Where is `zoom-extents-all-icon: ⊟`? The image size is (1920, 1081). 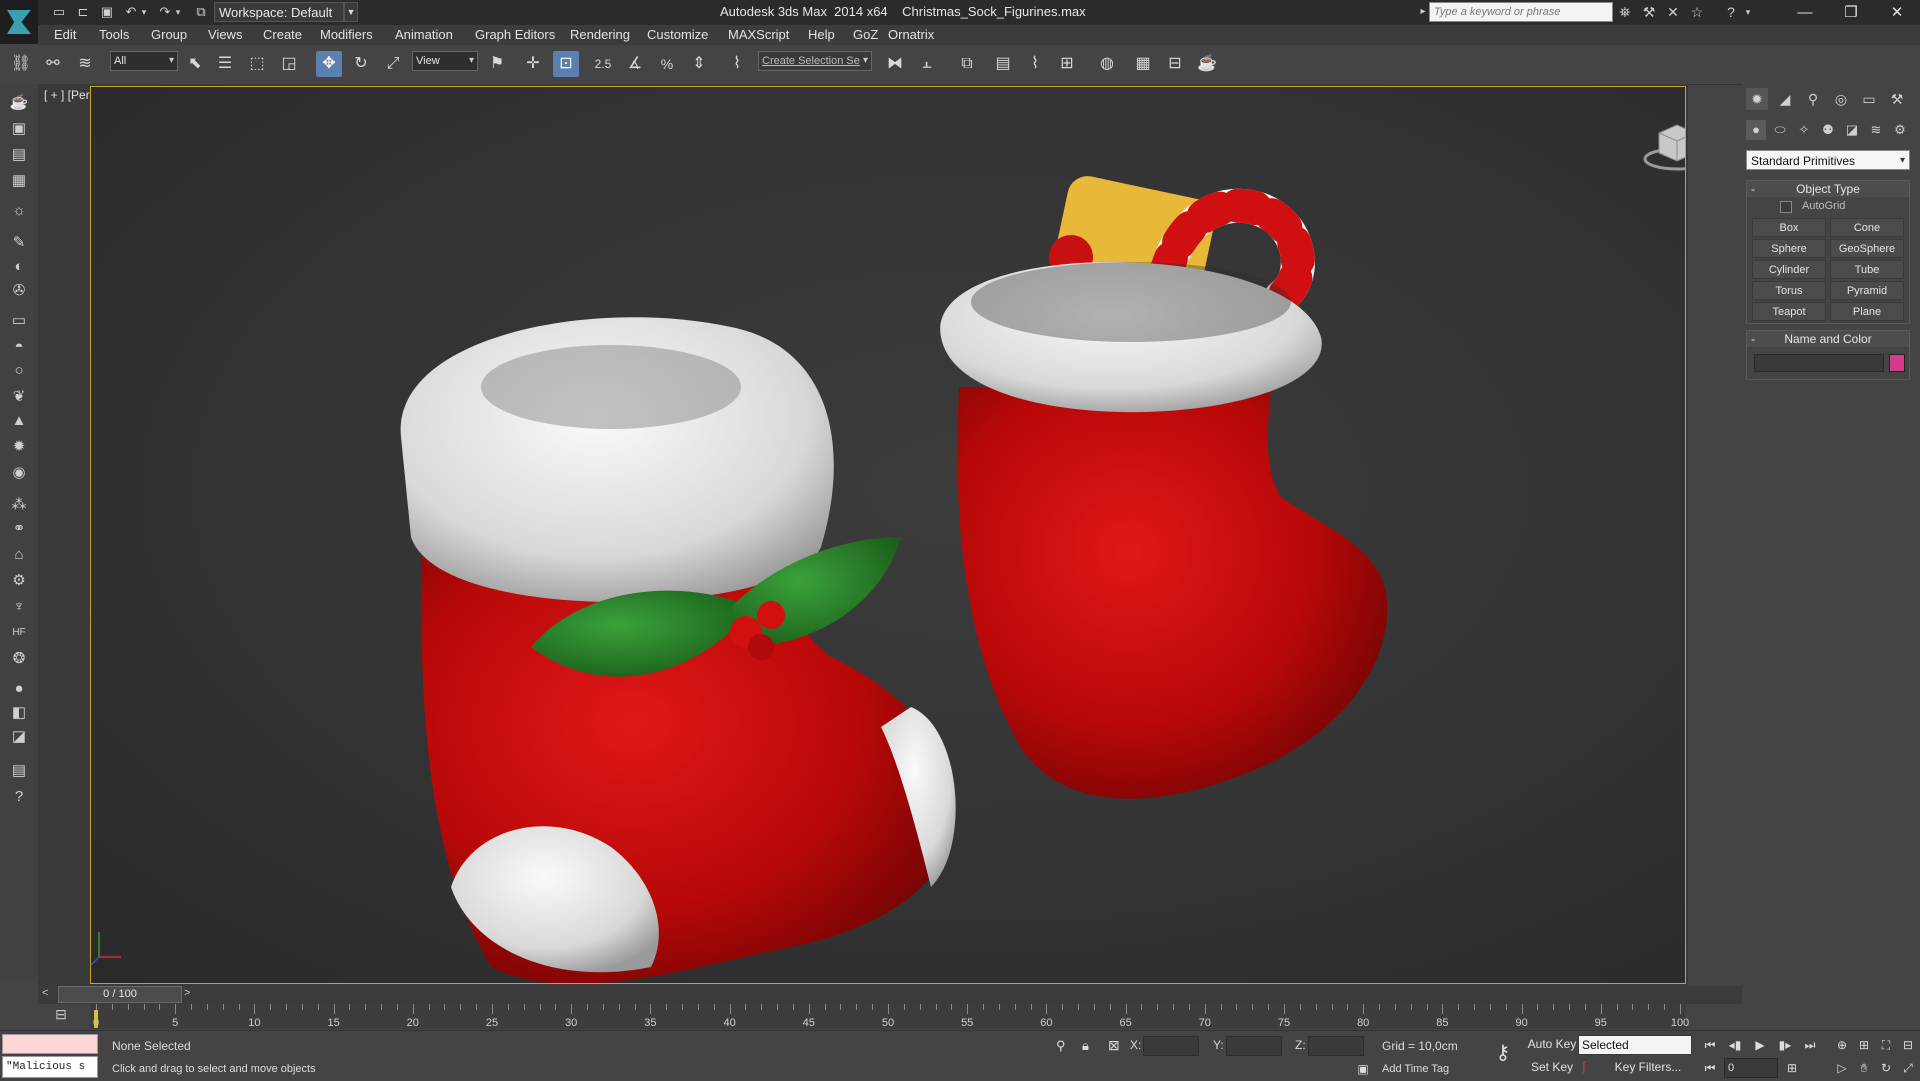 zoom-extents-all-icon: ⊟ is located at coordinates (1908, 1045).